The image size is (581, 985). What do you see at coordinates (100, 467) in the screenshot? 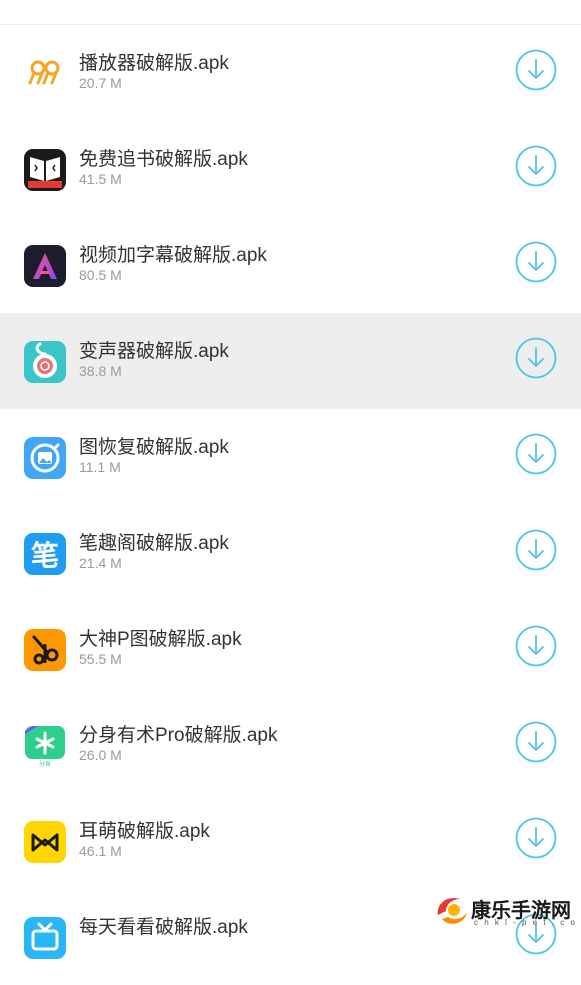
I see `app-size: 11.1 M` at bounding box center [100, 467].